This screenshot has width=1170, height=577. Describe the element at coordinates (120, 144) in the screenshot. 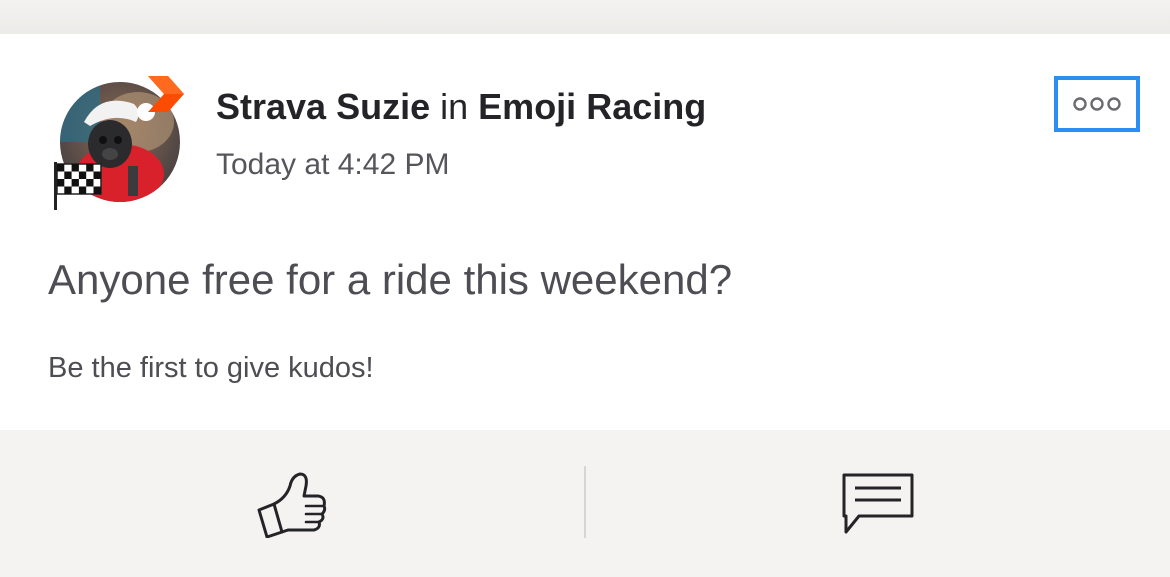

I see `author-avatar-group` at that location.